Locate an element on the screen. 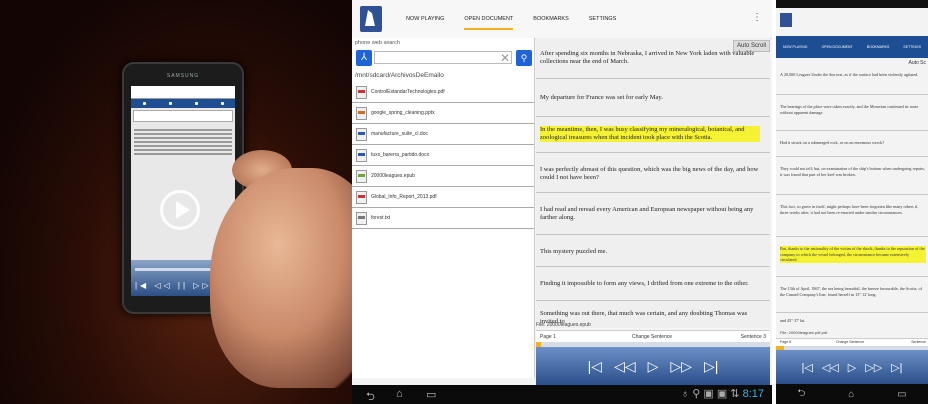 The height and width of the screenshot is (404, 928). page-label: Page 1 is located at coordinates (548, 337).